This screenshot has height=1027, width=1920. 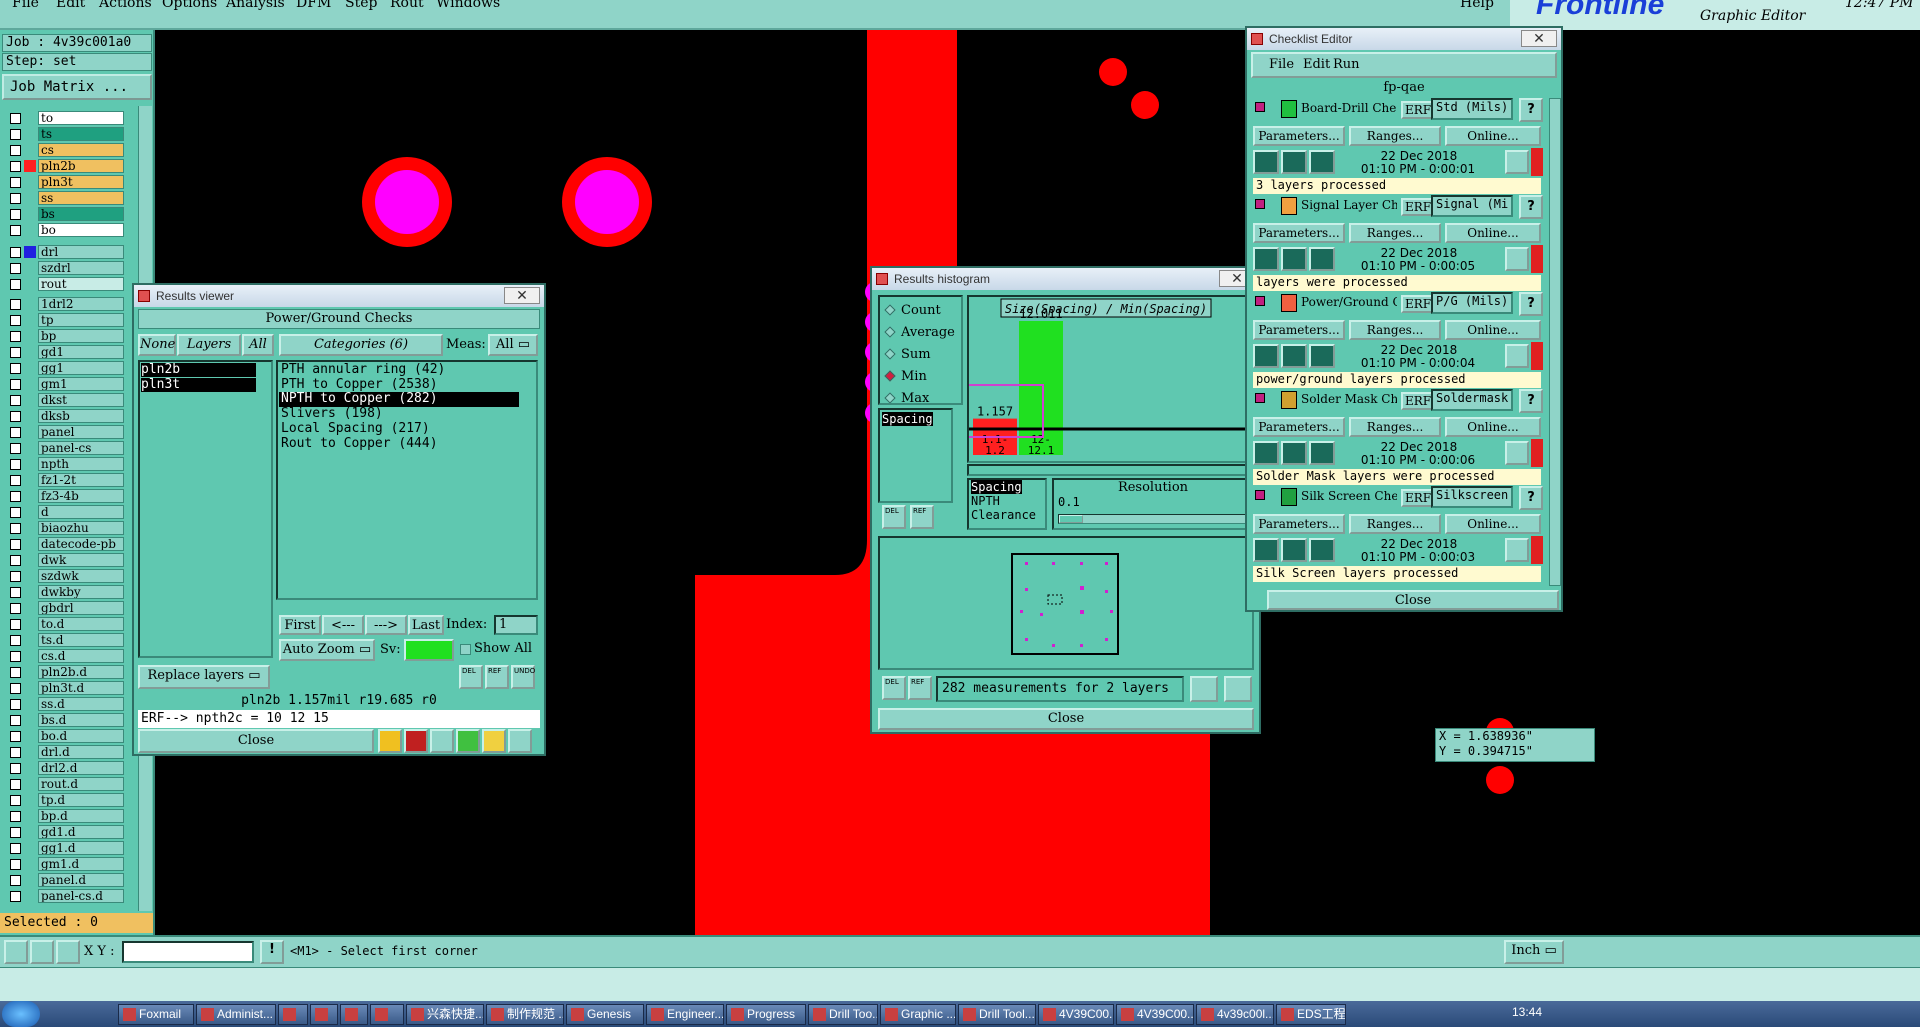 I want to click on severity-color-dropdown, so click(x=429, y=650).